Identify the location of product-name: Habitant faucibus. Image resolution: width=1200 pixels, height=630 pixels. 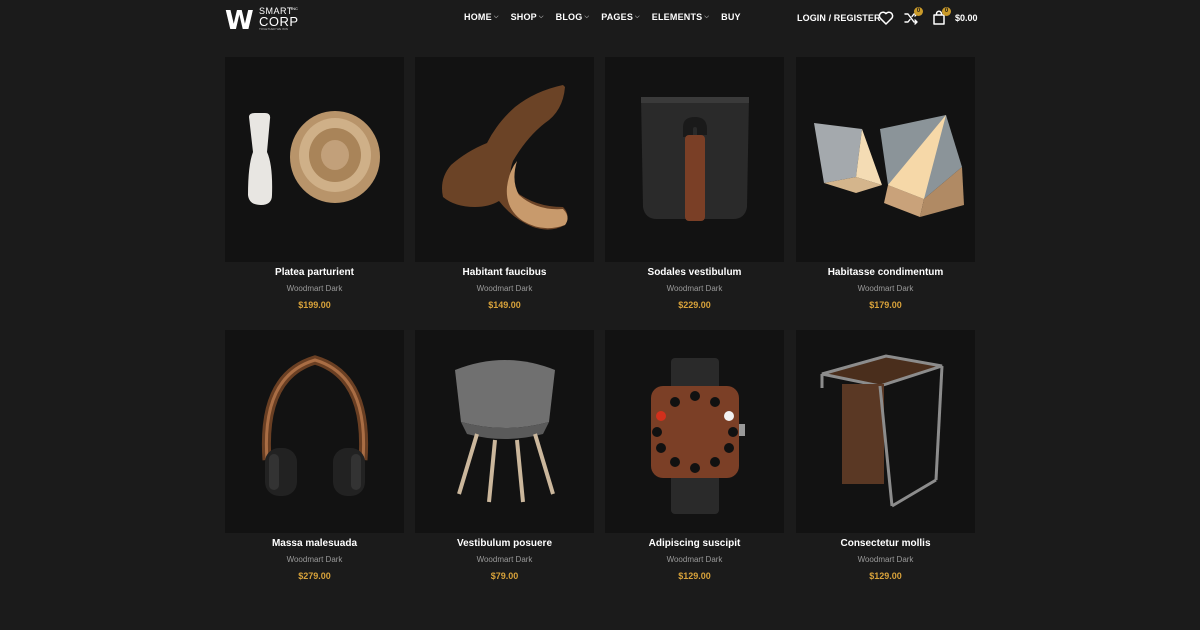
(504, 273).